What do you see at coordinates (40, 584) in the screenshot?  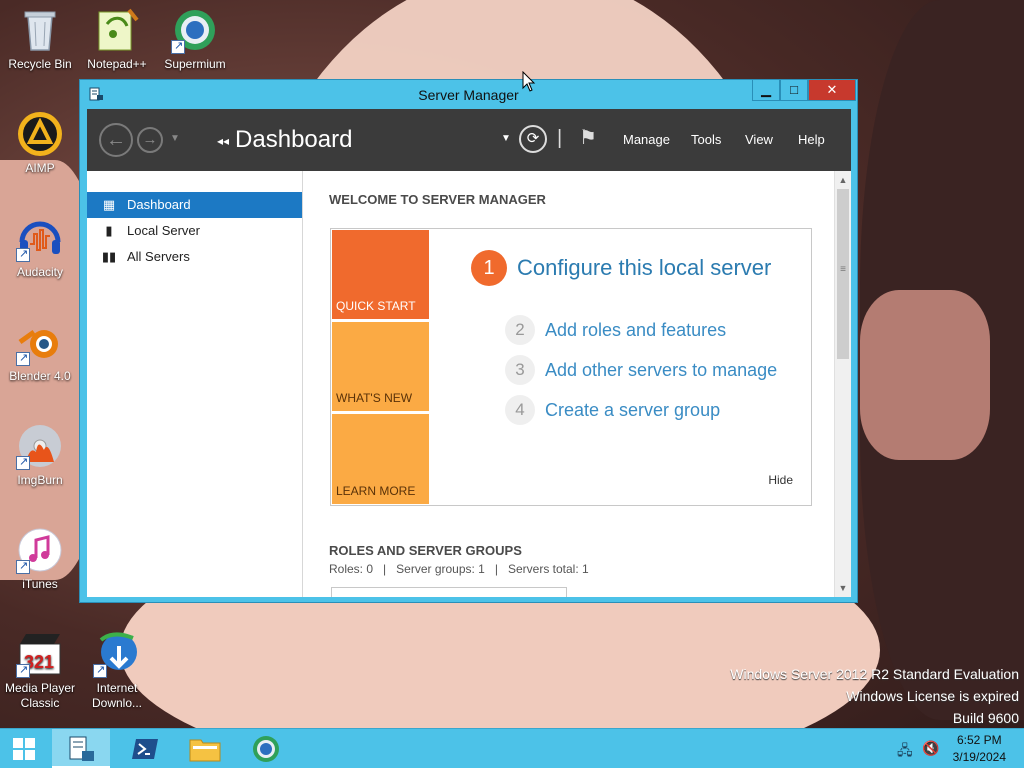 I see `desktop-icon-label: iTunes` at bounding box center [40, 584].